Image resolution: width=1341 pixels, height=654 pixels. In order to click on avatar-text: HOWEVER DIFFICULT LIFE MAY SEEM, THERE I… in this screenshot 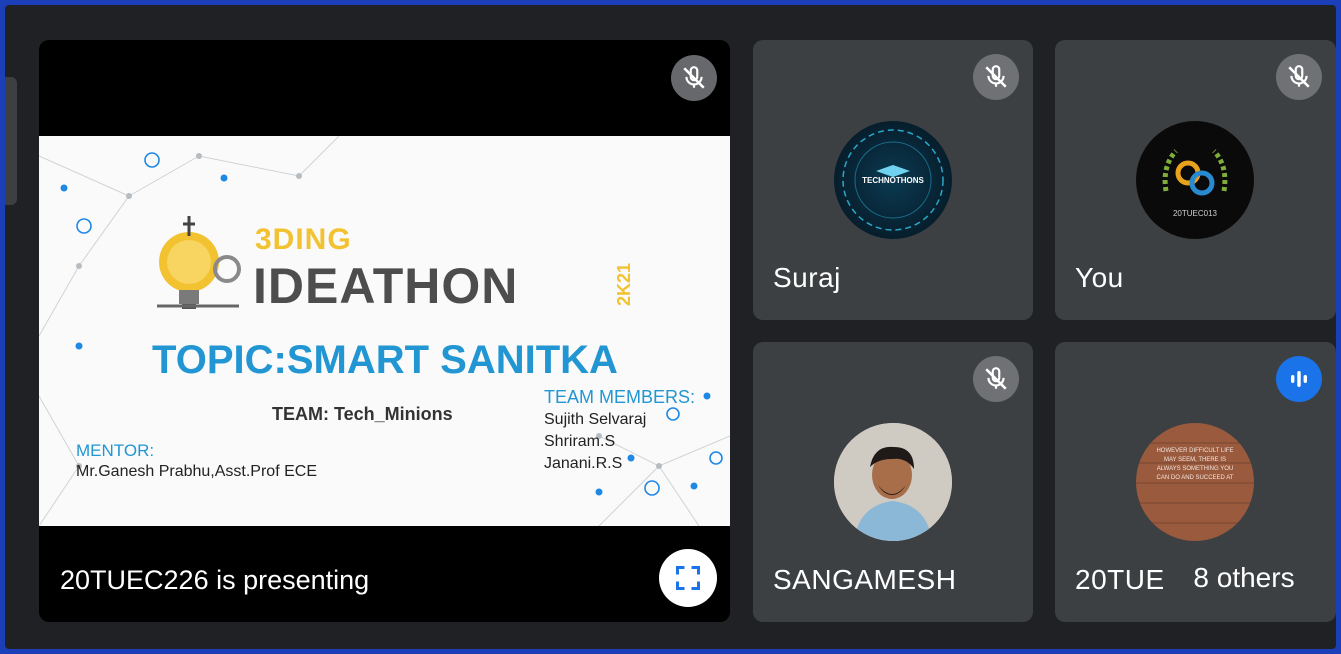, I will do `click(1195, 464)`.